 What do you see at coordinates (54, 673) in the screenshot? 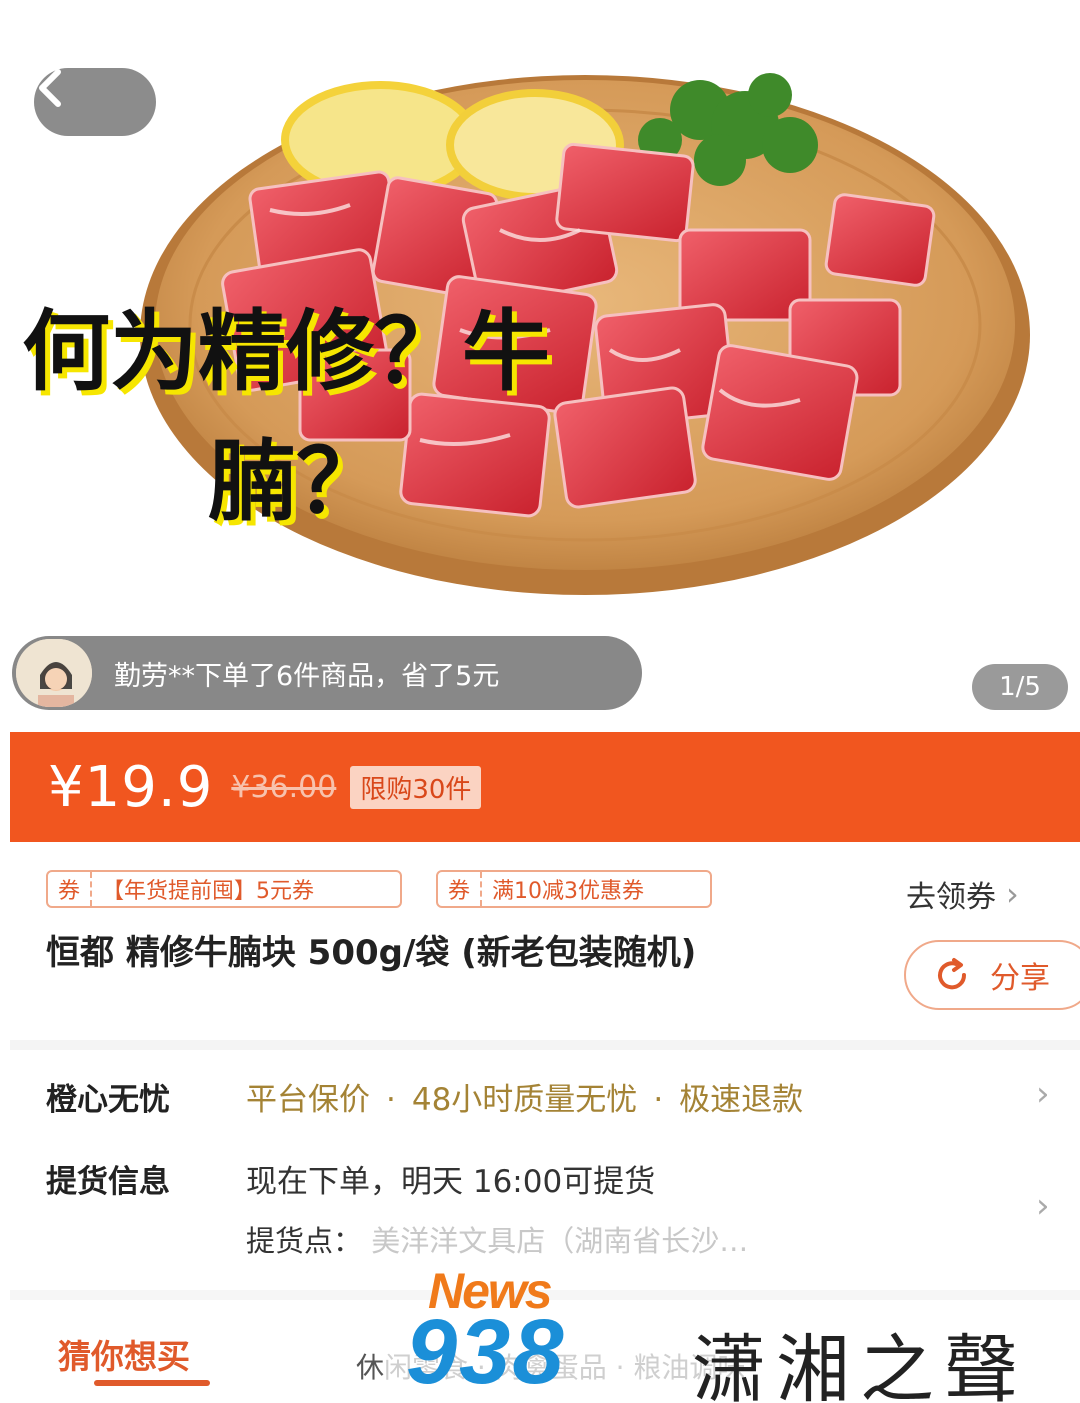
I see `avatar` at bounding box center [54, 673].